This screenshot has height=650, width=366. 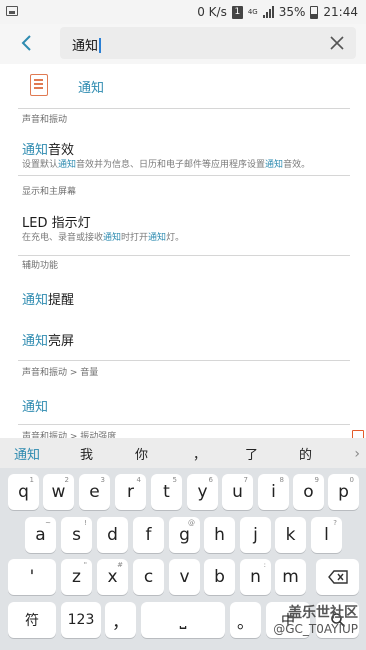 I want to click on back-button, so click(x=27, y=43).